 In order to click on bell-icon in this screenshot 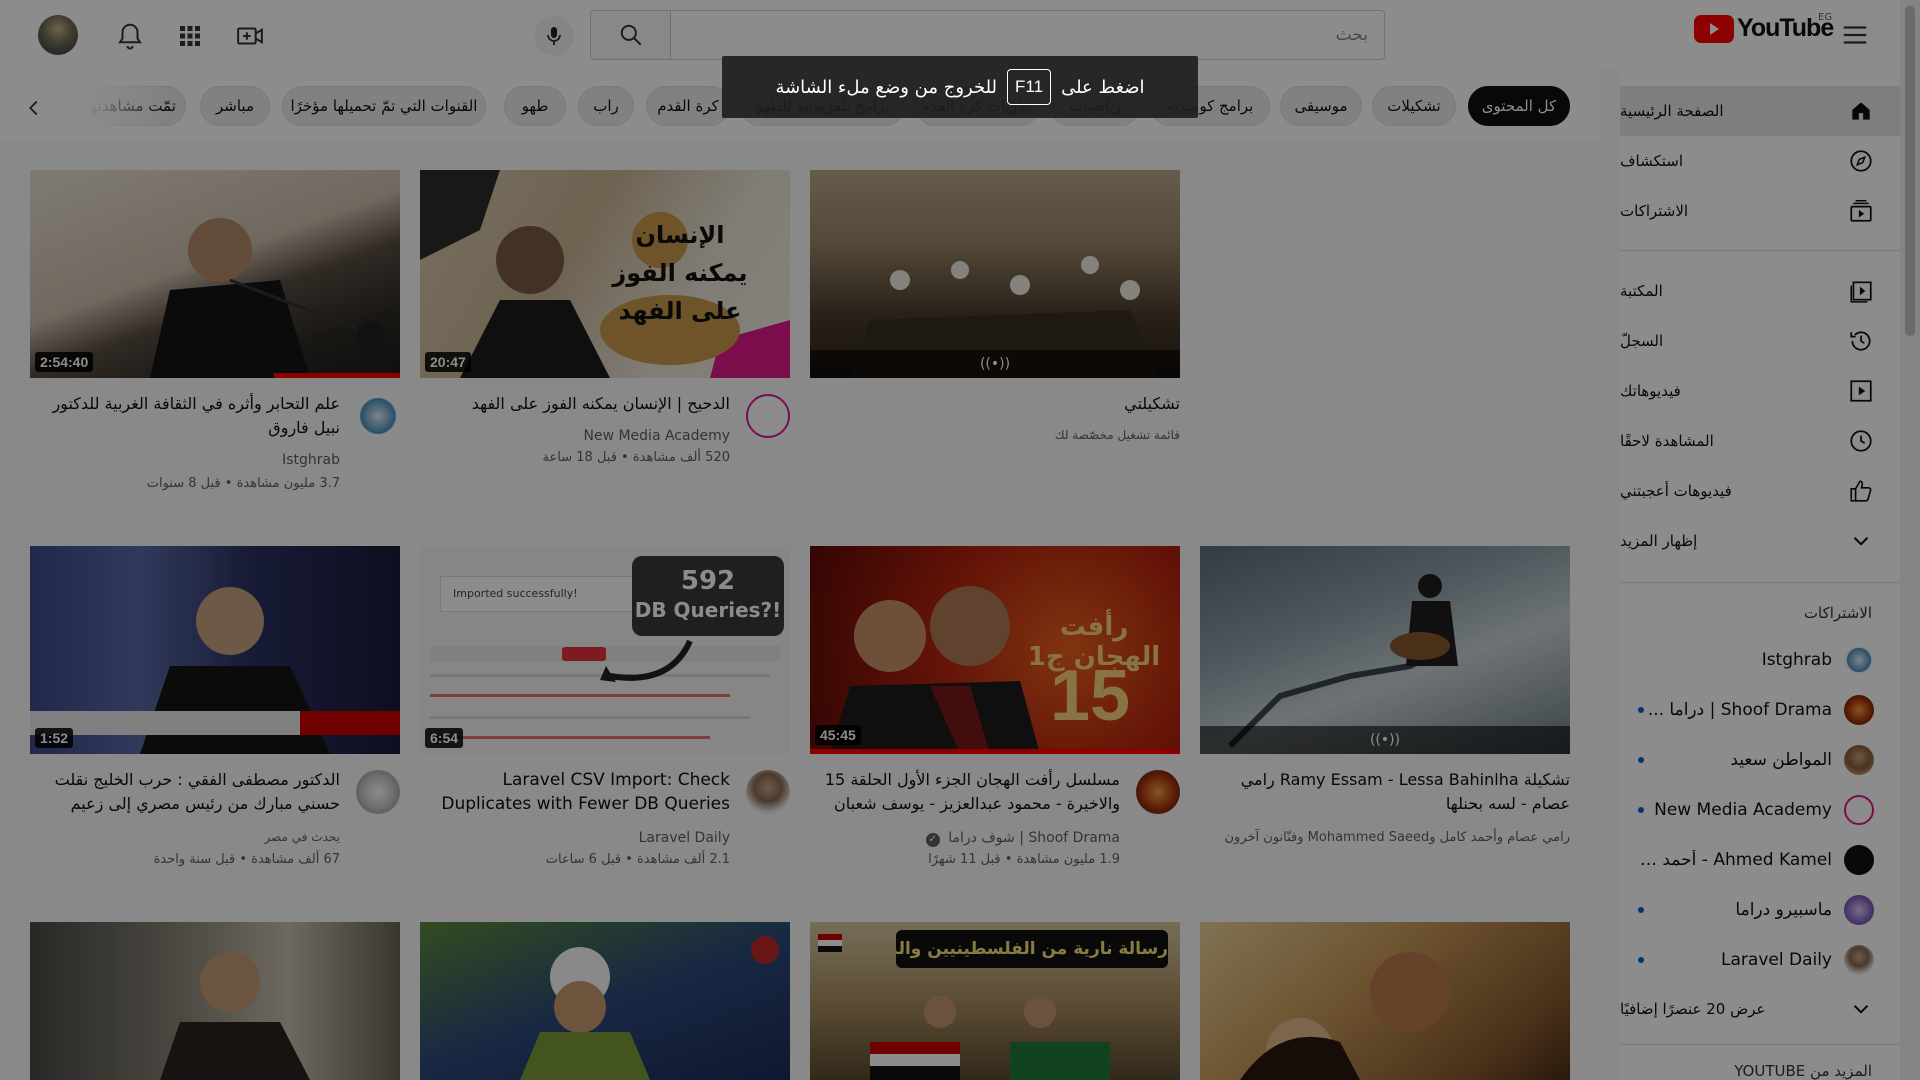, I will do `click(130, 36)`.